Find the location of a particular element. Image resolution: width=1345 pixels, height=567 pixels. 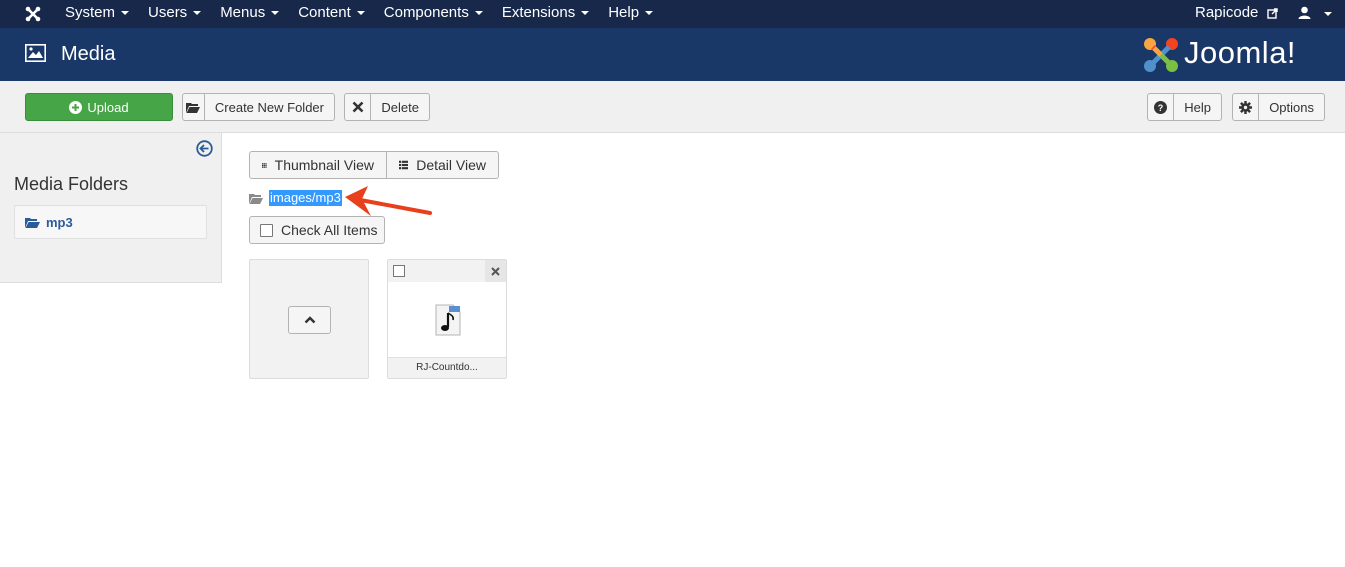

create-new-folder-label: Create New Folder is located at coordinates (269, 107).